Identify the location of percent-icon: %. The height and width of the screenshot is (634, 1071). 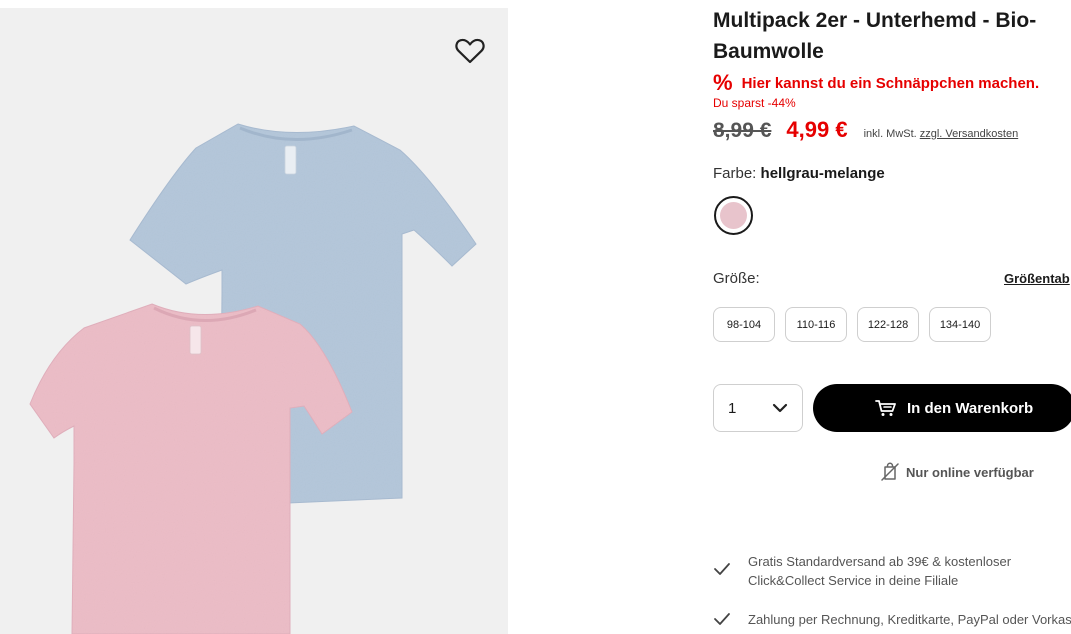
(723, 82).